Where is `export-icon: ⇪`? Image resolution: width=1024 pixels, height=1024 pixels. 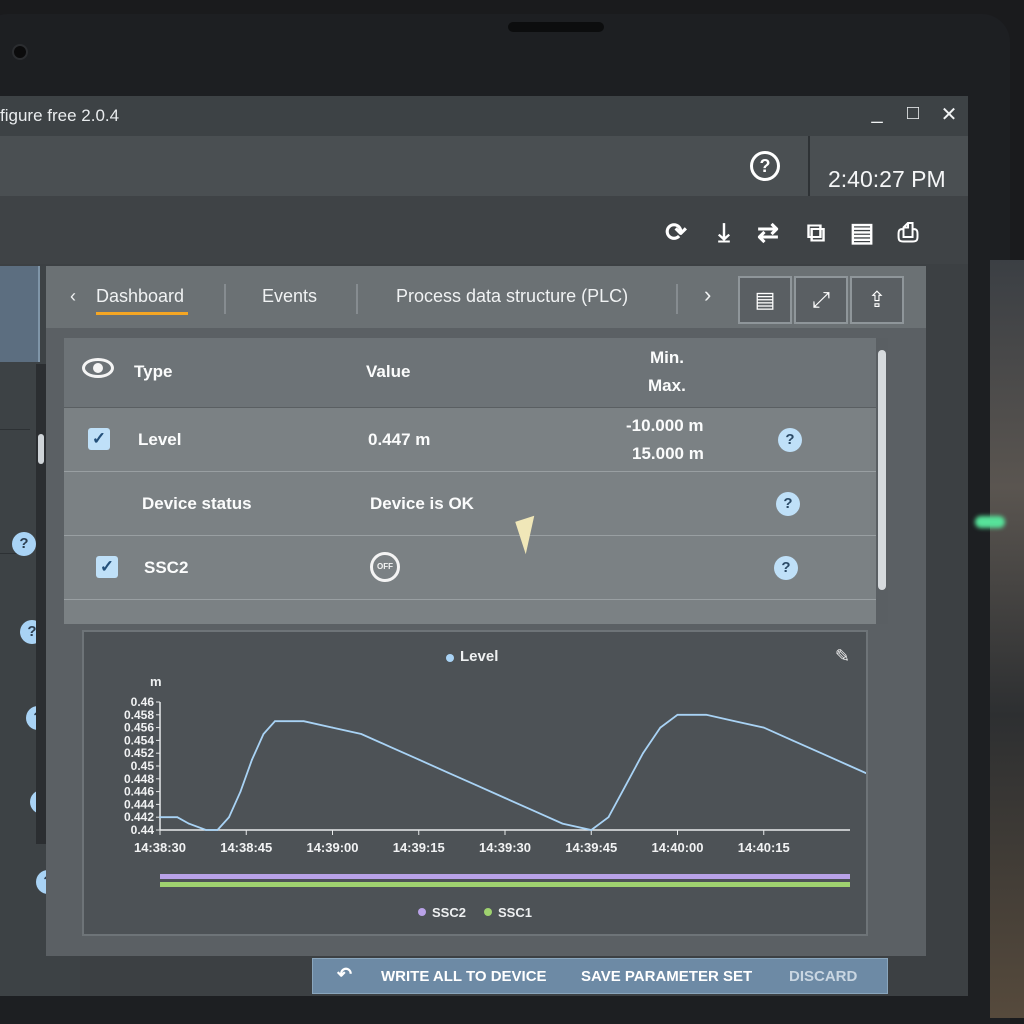 export-icon: ⇪ is located at coordinates (877, 300).